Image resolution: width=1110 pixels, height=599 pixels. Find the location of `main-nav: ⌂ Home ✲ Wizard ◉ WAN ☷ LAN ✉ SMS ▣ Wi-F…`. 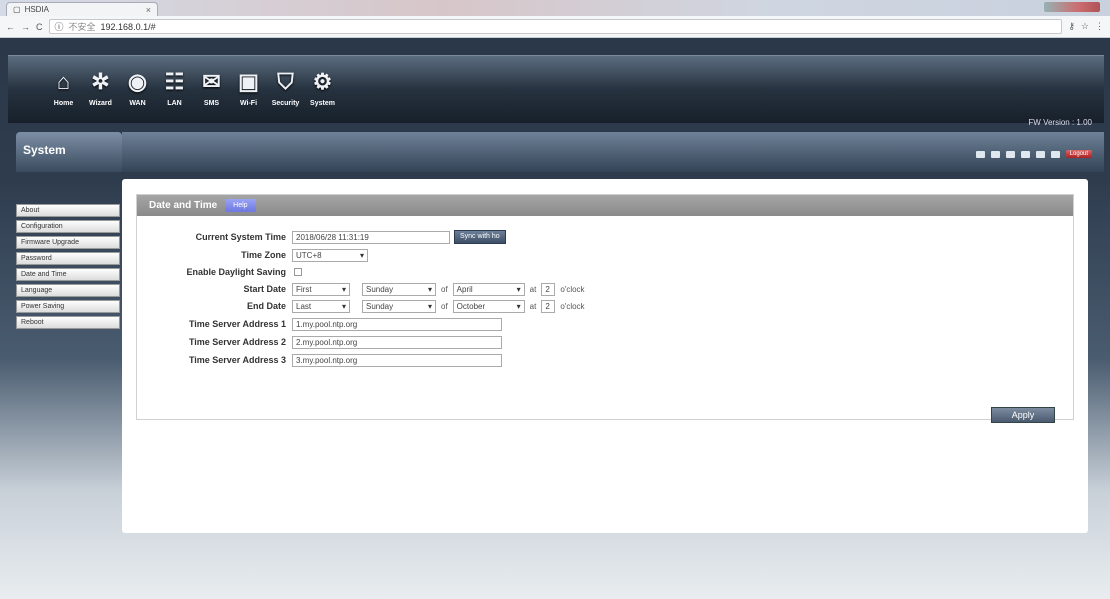

main-nav: ⌂ Home ✲ Wizard ◉ WAN ☷ LAN ✉ SMS ▣ Wi-F… is located at coordinates (193, 92).